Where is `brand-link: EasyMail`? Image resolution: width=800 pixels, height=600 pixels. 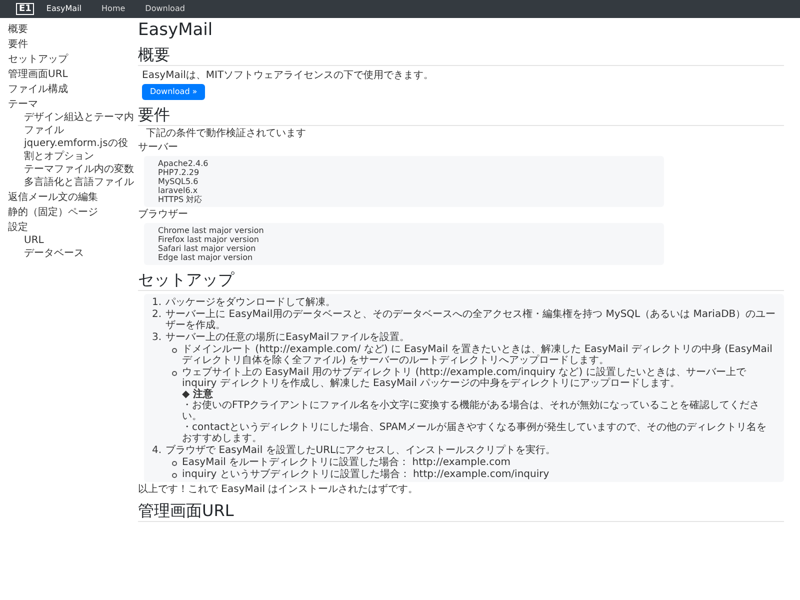 brand-link: EasyMail is located at coordinates (64, 9).